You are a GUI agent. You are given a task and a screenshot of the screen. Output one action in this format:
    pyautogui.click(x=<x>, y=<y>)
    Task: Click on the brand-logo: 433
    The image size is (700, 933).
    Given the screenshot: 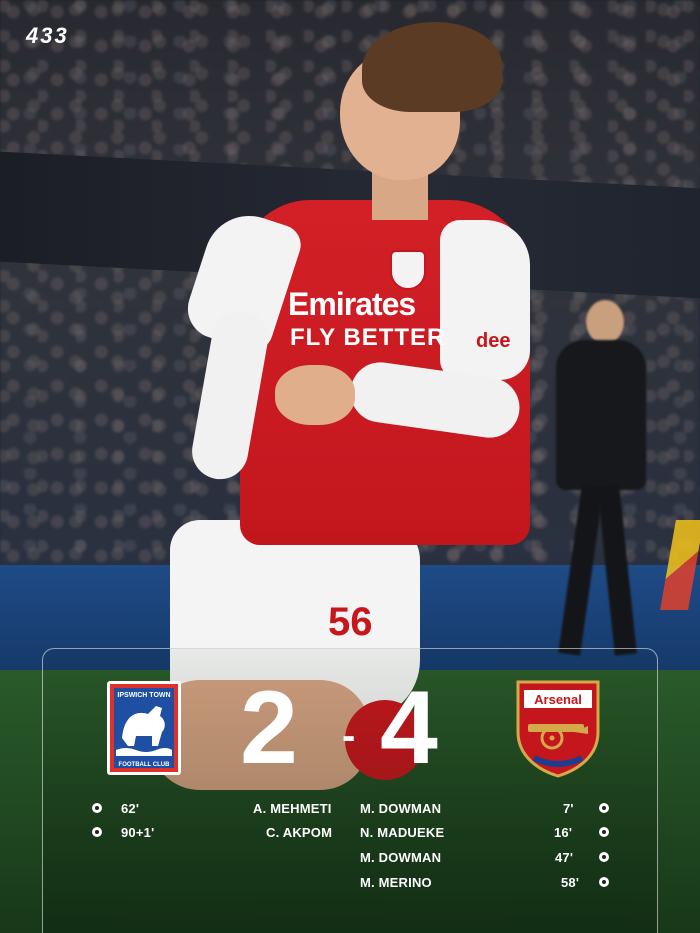 What is the action you would take?
    pyautogui.click(x=47, y=35)
    